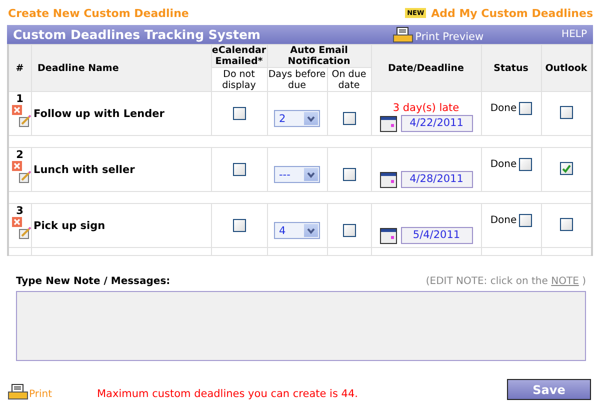 This screenshot has width=601, height=416. What do you see at coordinates (566, 68) in the screenshot?
I see `column-header: Outlook` at bounding box center [566, 68].